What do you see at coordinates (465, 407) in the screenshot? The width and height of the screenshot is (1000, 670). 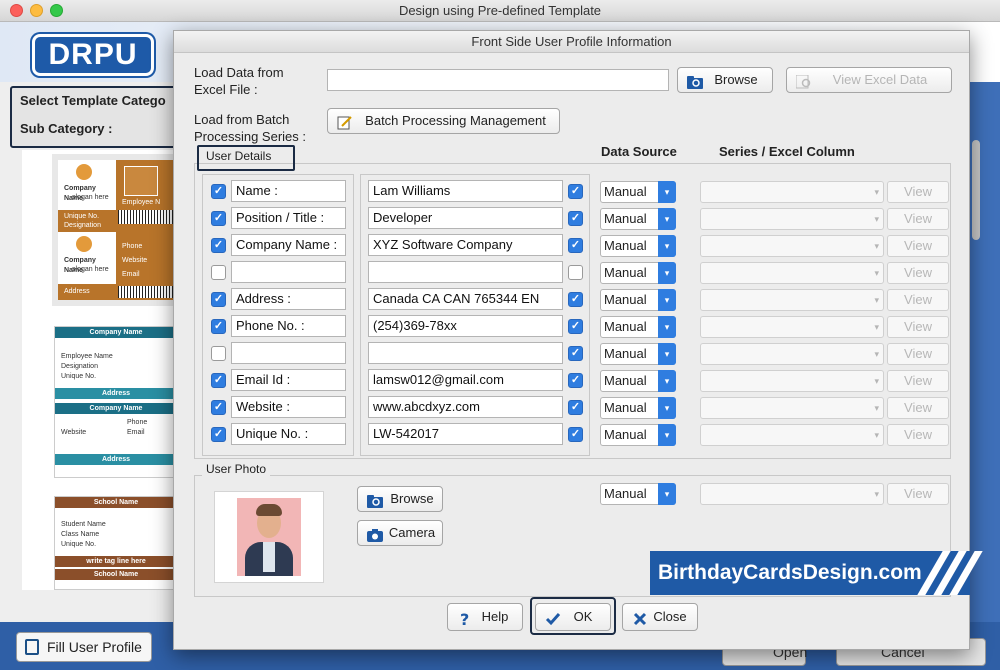 I see `field-value-input: www.abcdxyz.com` at bounding box center [465, 407].